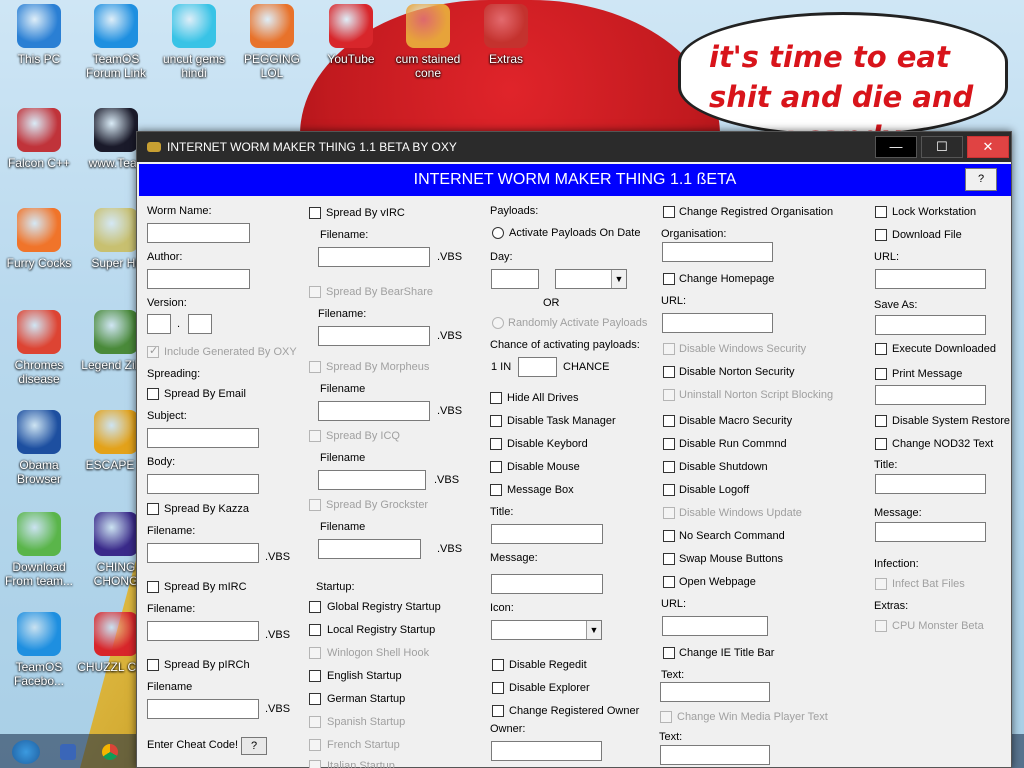 The image size is (1024, 768). Describe the element at coordinates (39, 35) in the screenshot. I see `desktop-icon: This PC` at that location.